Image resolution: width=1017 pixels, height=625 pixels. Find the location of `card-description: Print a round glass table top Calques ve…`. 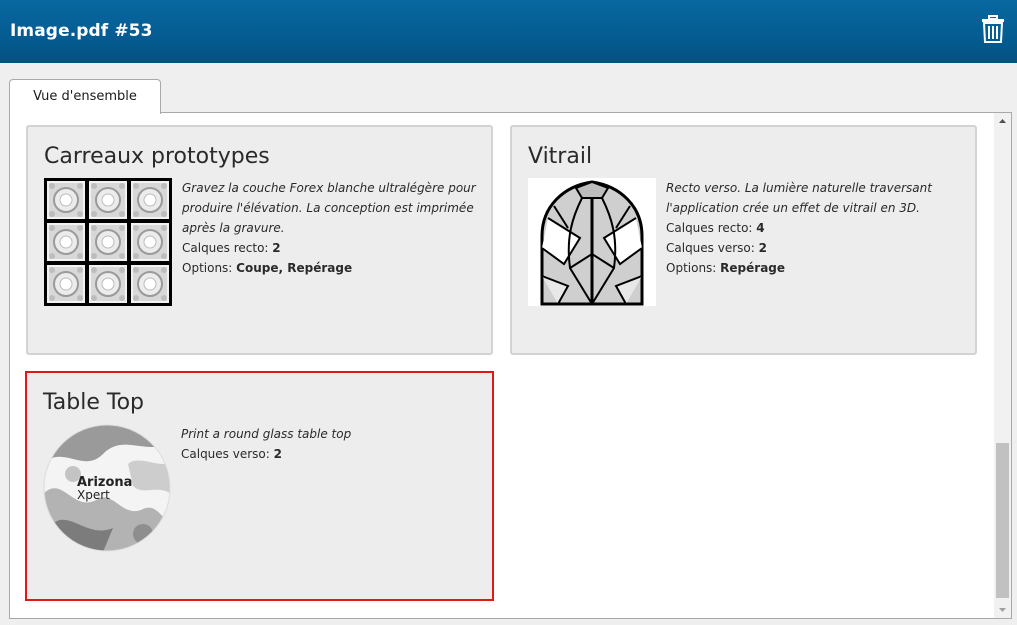

card-description: Print a round glass table top Calques ve… is located at coordinates (331, 444).